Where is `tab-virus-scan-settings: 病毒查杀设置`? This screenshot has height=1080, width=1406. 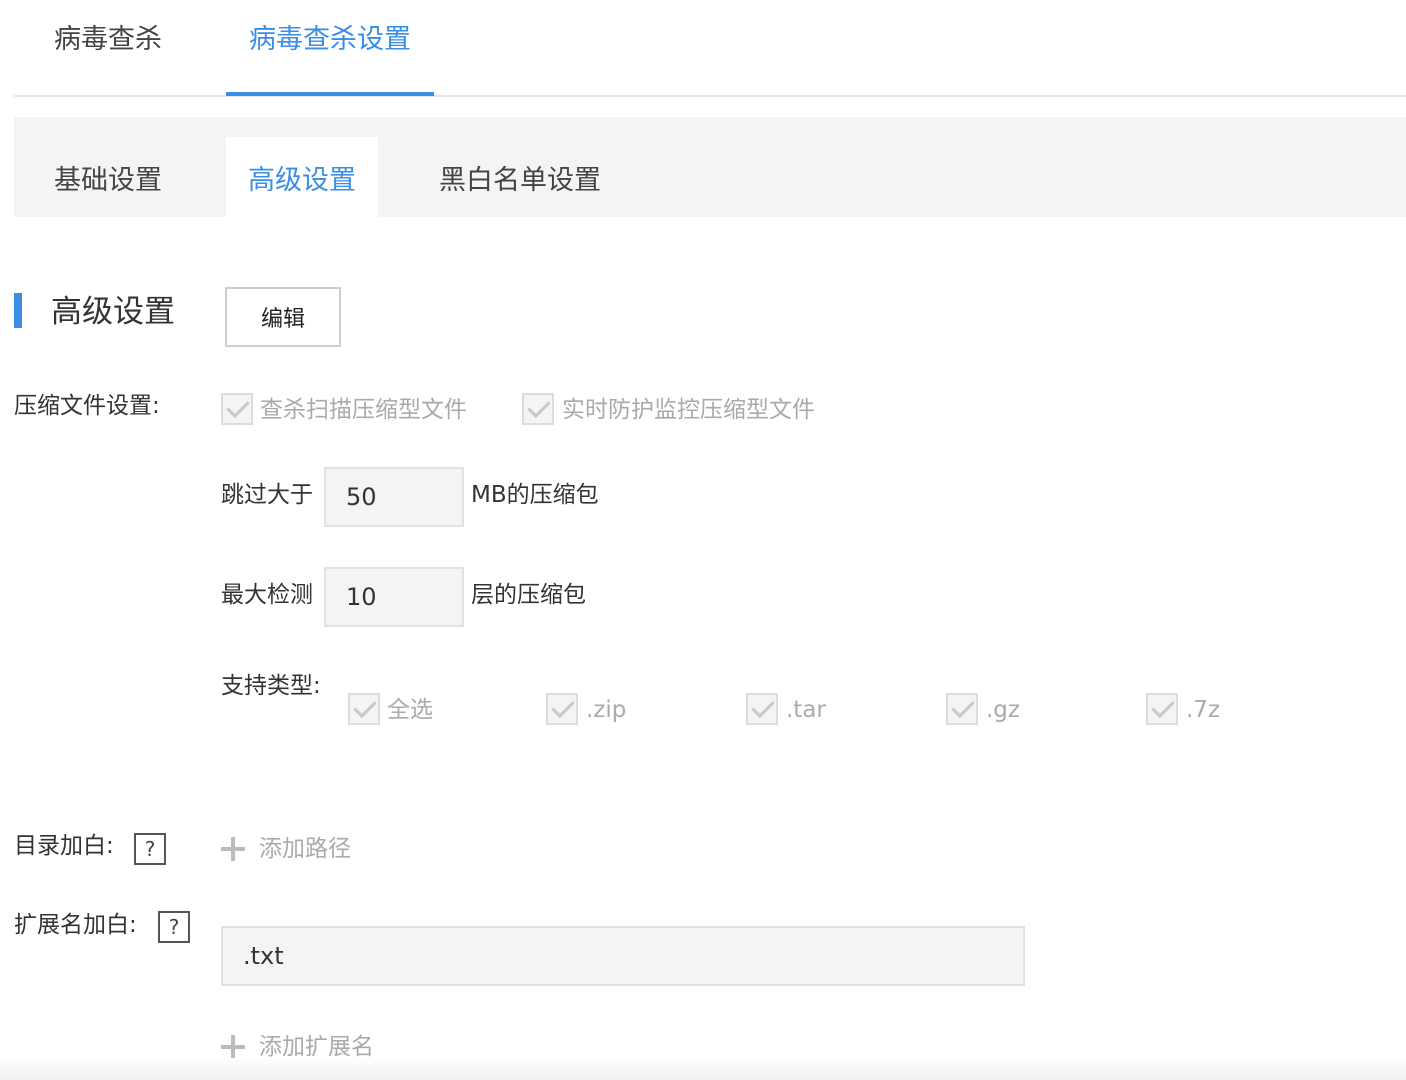 tab-virus-scan-settings: 病毒查杀设置 is located at coordinates (330, 48).